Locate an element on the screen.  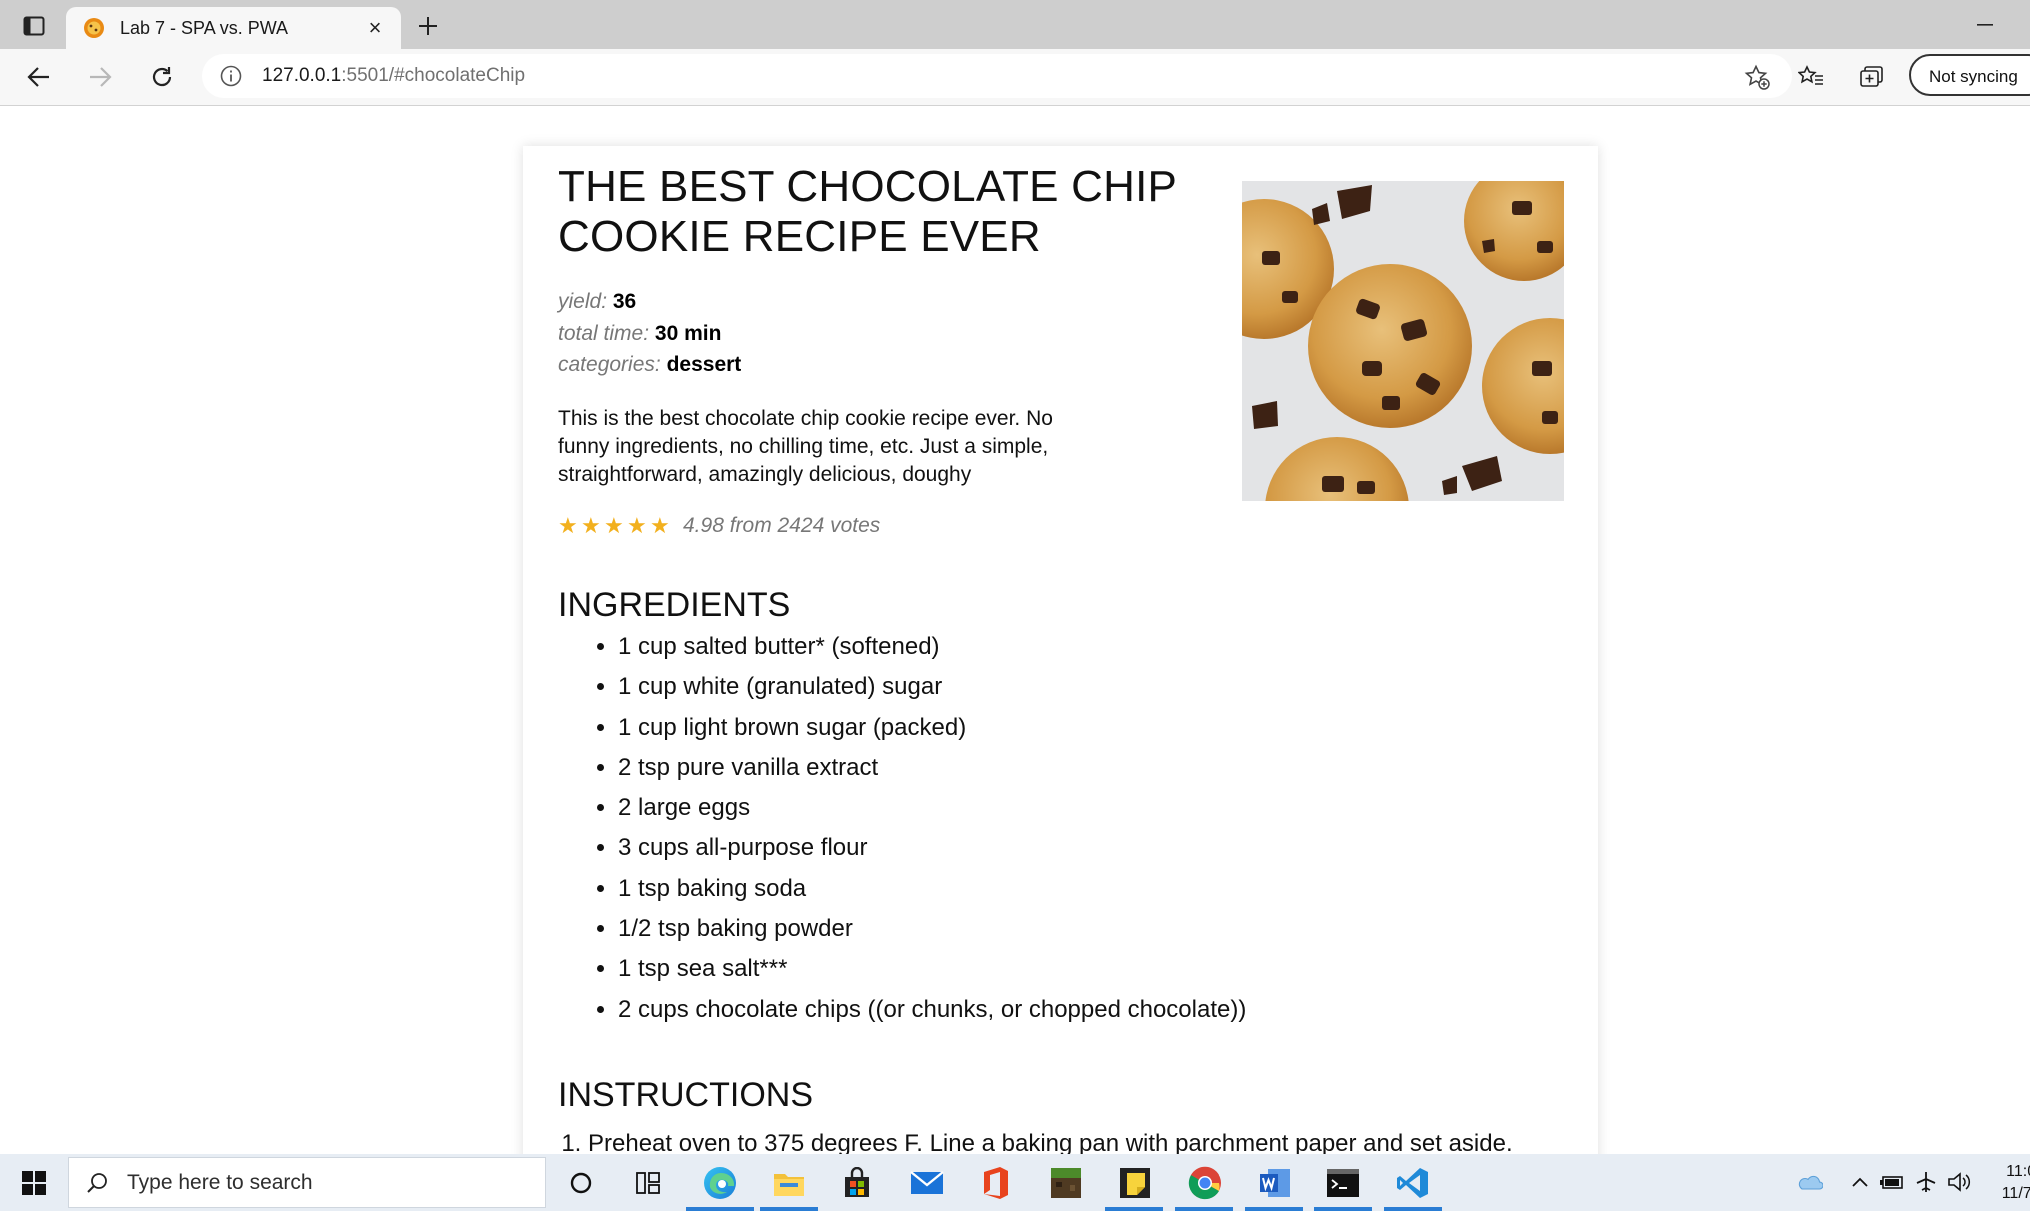
windows-start-icon is located at coordinates (34, 1183).